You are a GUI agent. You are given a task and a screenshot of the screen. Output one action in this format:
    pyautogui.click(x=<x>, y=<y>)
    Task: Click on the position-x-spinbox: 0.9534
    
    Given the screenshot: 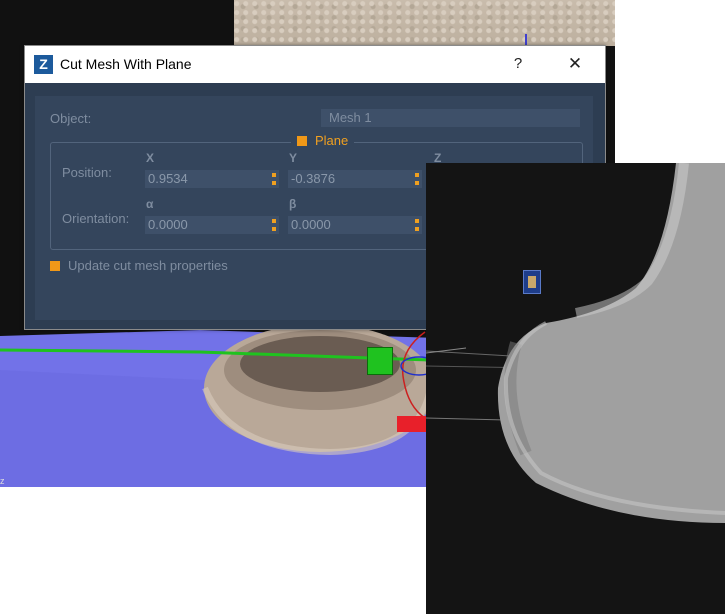 What is the action you would take?
    pyautogui.click(x=212, y=179)
    